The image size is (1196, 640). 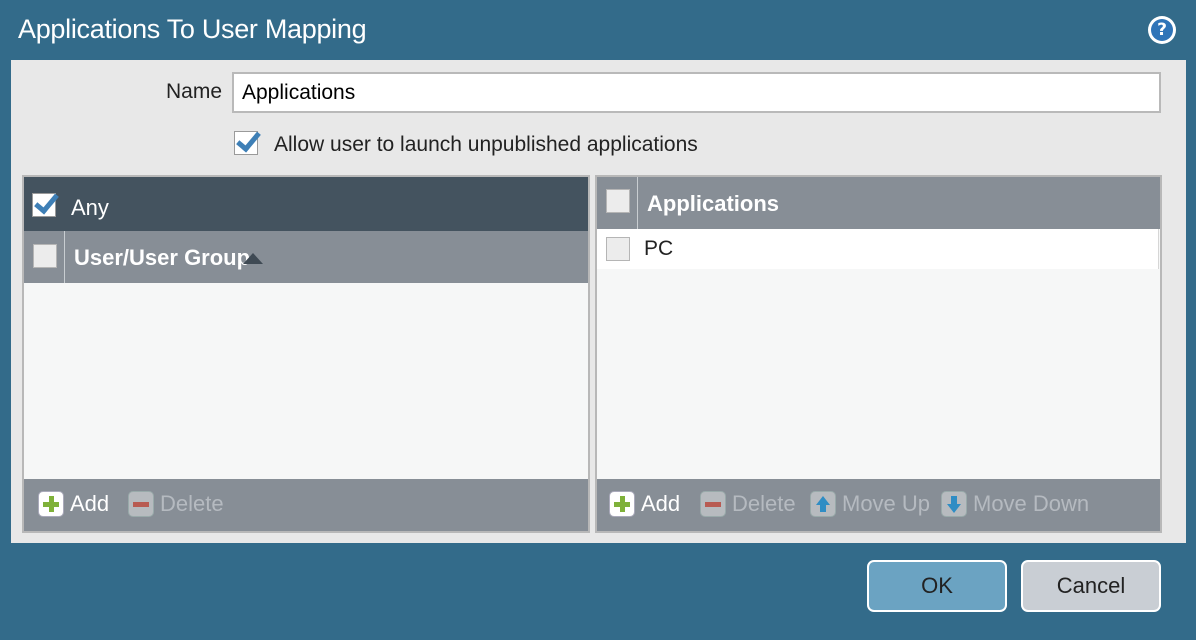 What do you see at coordinates (90, 503) in the screenshot?
I see `add-user-label: Add` at bounding box center [90, 503].